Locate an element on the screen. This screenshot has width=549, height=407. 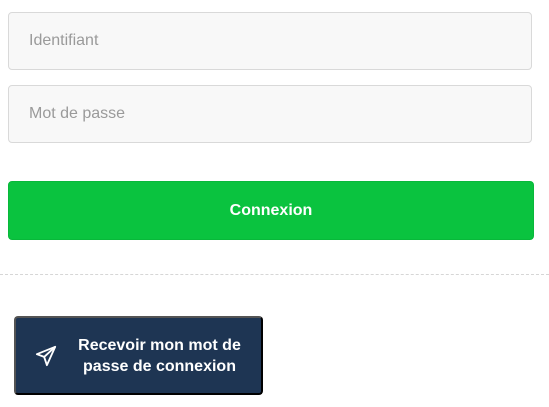
login-button: Connexion is located at coordinates (271, 210).